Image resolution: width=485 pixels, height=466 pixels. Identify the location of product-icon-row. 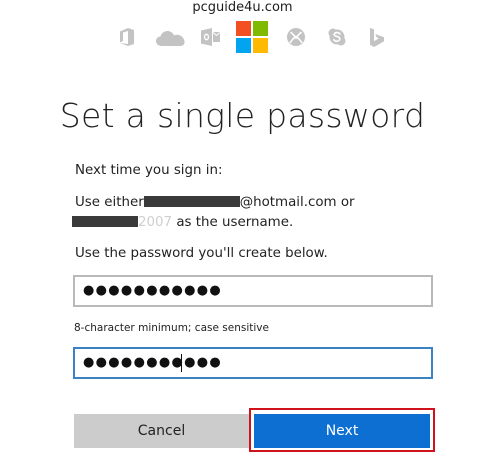
(242, 40).